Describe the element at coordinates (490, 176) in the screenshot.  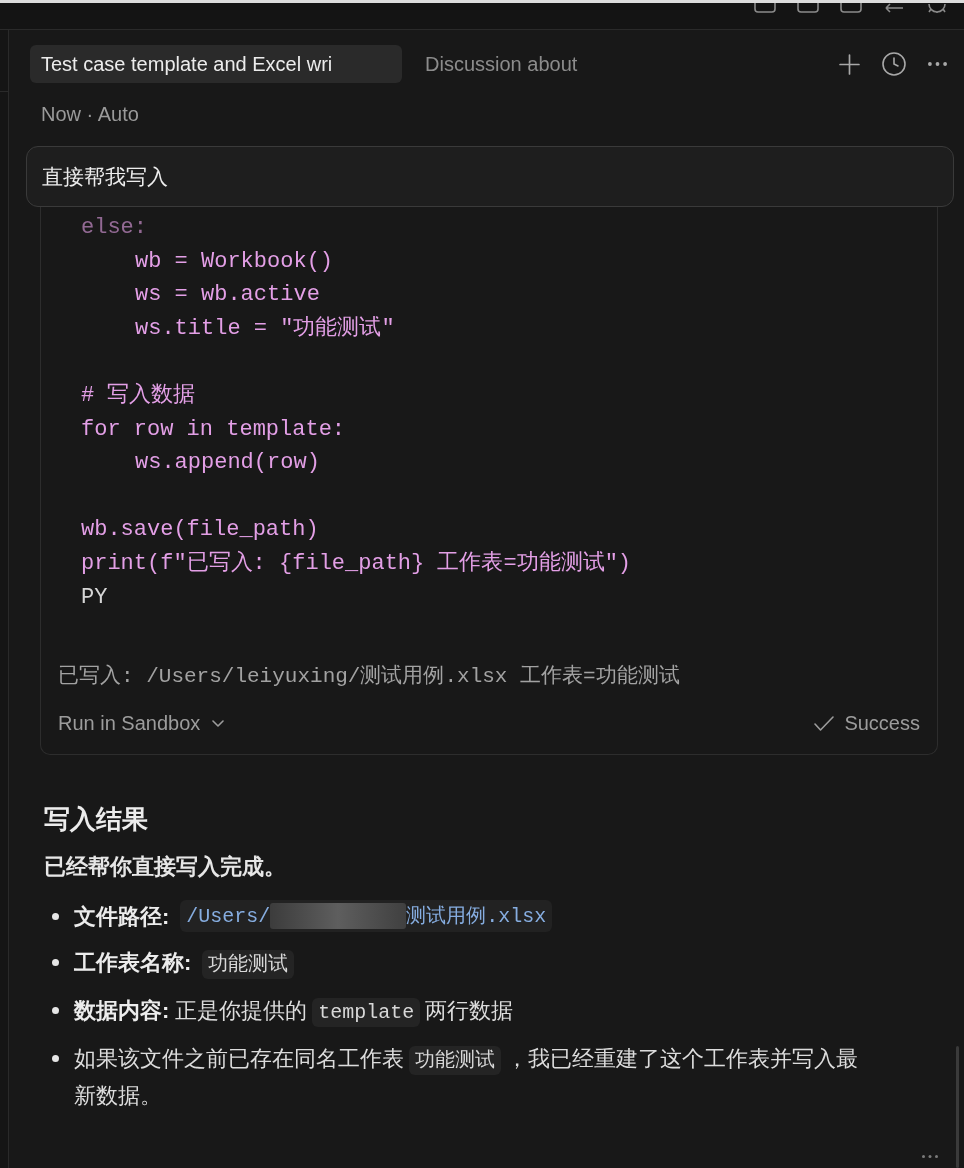
I see `user-message-box: 直接帮我写入` at that location.